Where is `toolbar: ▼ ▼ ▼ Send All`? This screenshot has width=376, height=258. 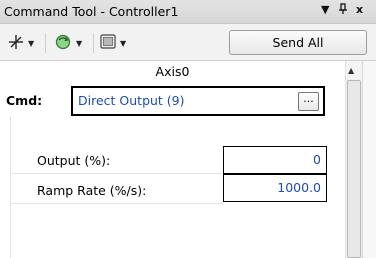
toolbar: ▼ ▼ ▼ Send All is located at coordinates (188, 42).